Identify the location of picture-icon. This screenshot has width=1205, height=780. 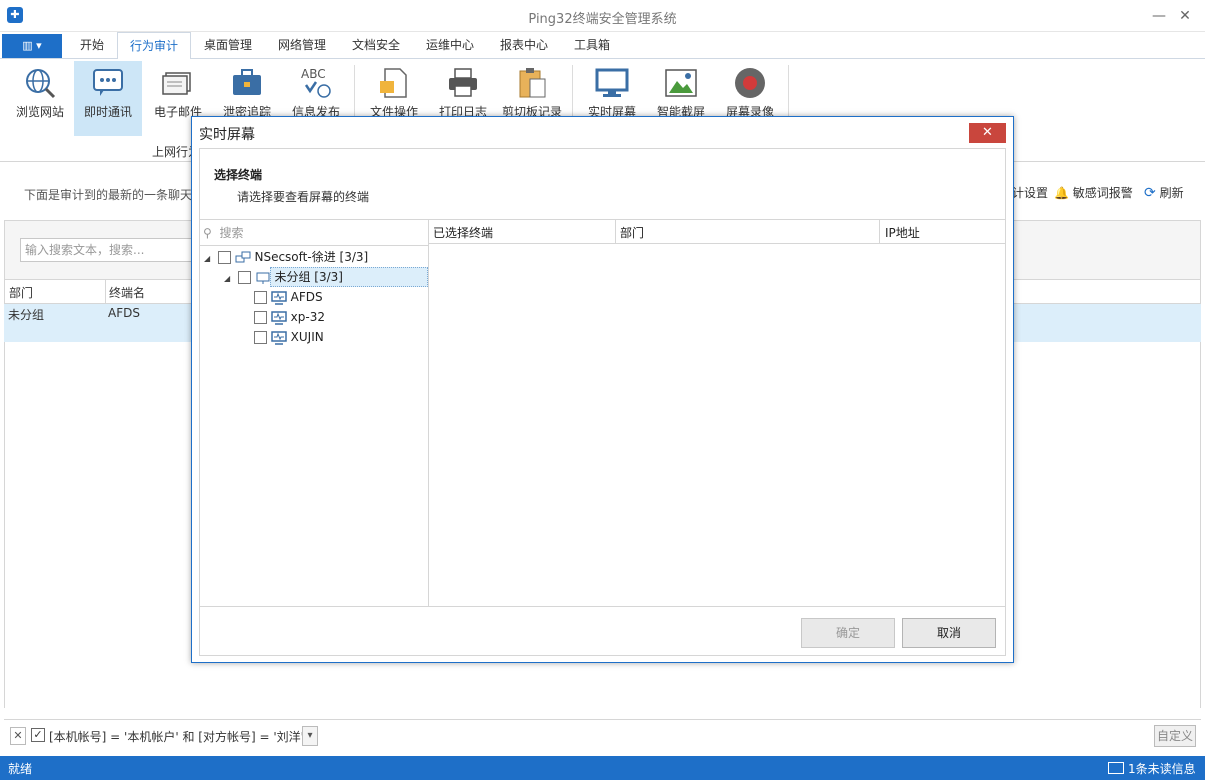
(681, 83).